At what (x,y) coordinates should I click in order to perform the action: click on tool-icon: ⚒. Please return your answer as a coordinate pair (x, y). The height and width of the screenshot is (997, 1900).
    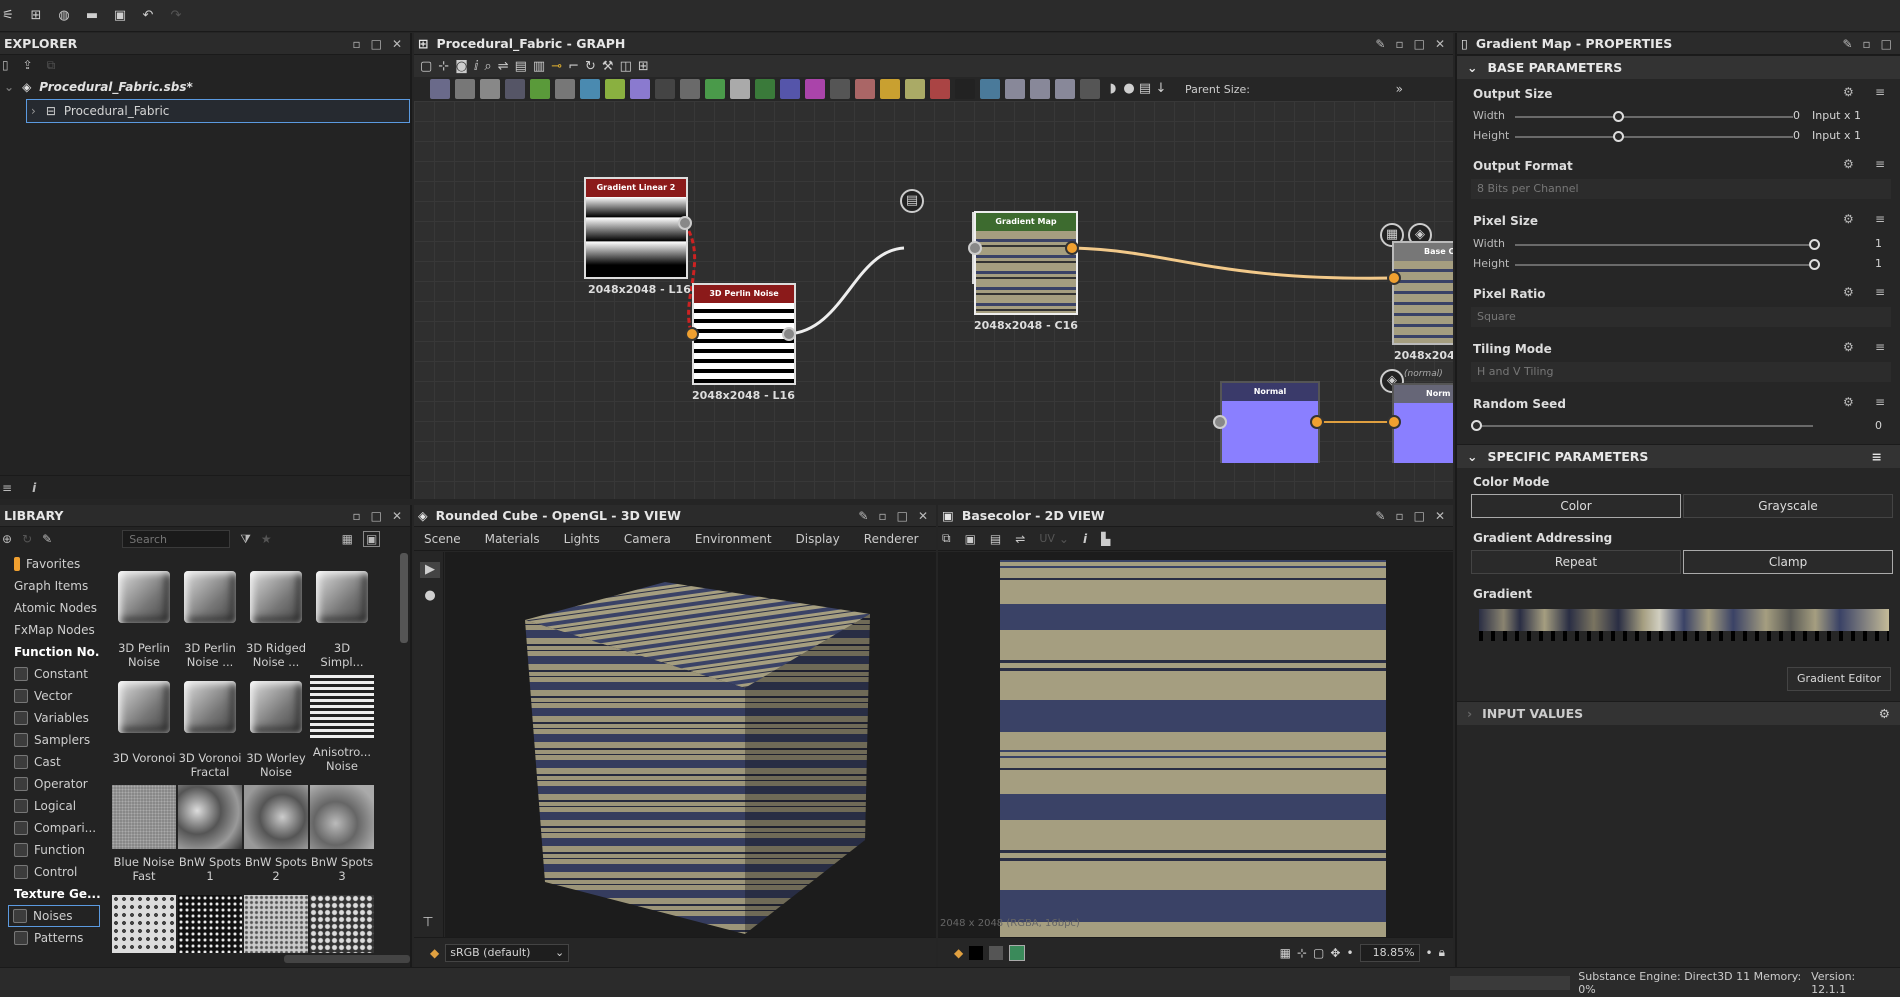
    Looking at the image, I should click on (608, 66).